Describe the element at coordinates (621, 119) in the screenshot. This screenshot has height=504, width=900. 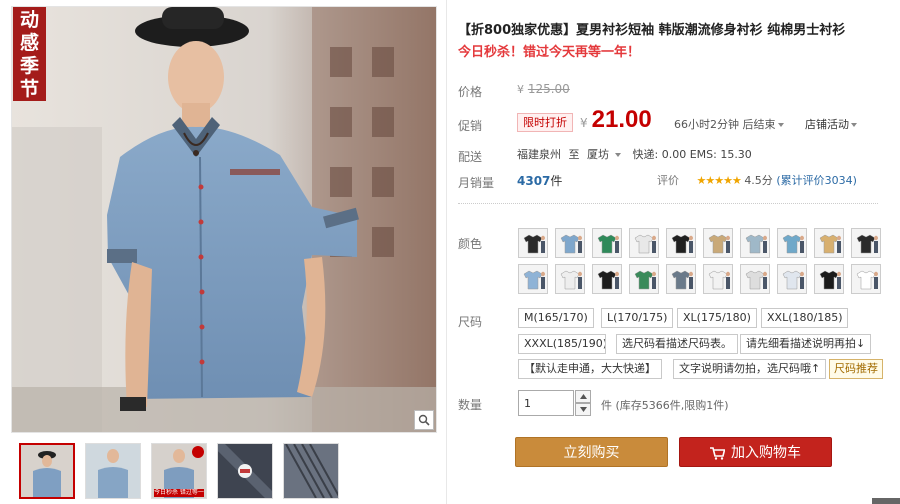
I see `promo-price-value: 21.00` at that location.